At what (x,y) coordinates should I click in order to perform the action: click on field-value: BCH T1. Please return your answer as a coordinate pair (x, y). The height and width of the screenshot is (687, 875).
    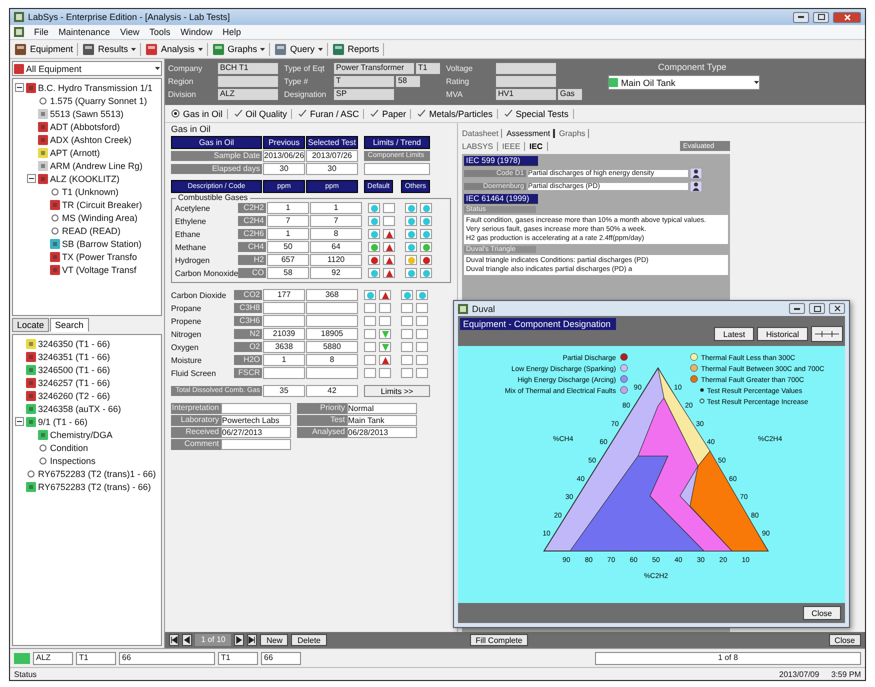
    Looking at the image, I should click on (248, 68).